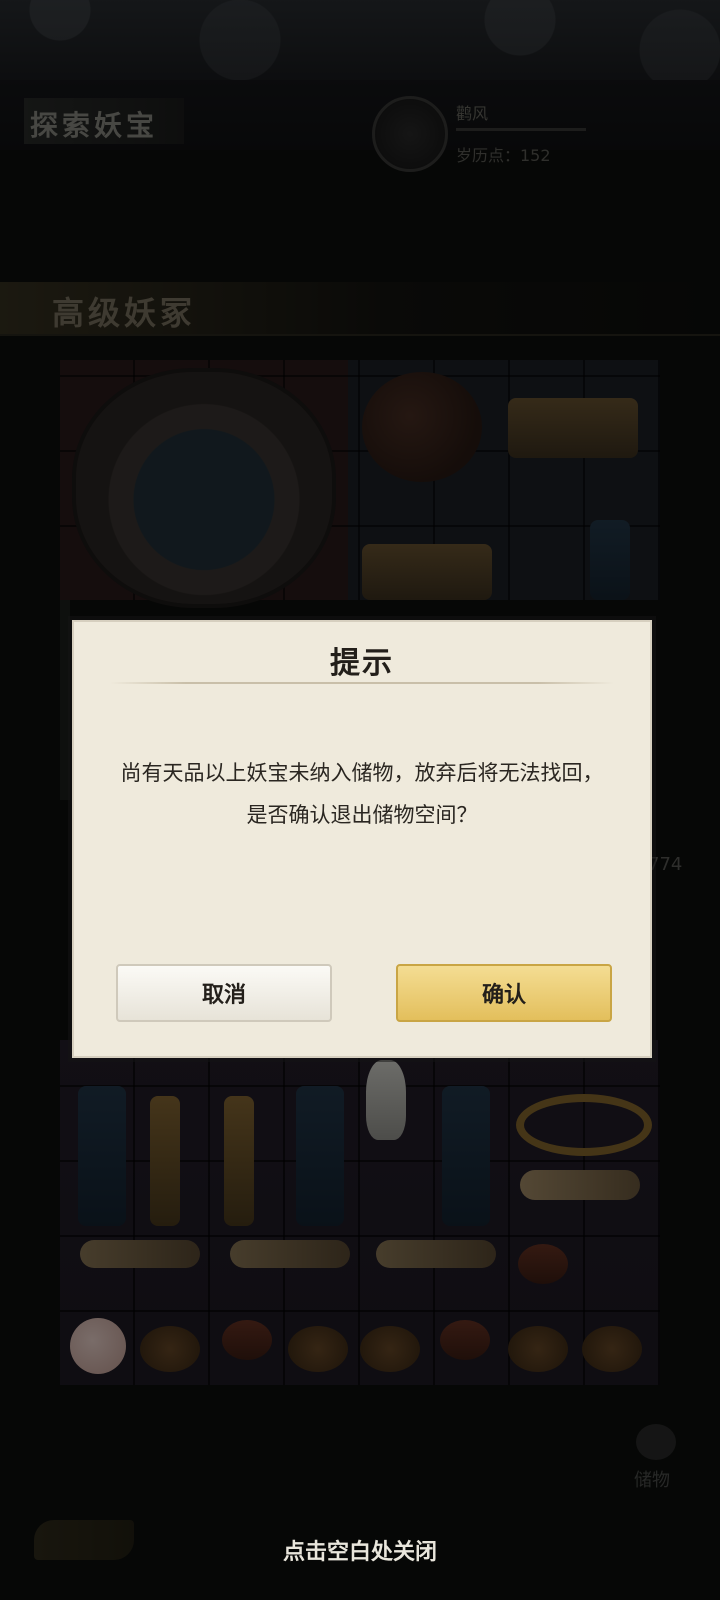  Describe the element at coordinates (504, 993) in the screenshot. I see `confirm-button: 确认` at that location.